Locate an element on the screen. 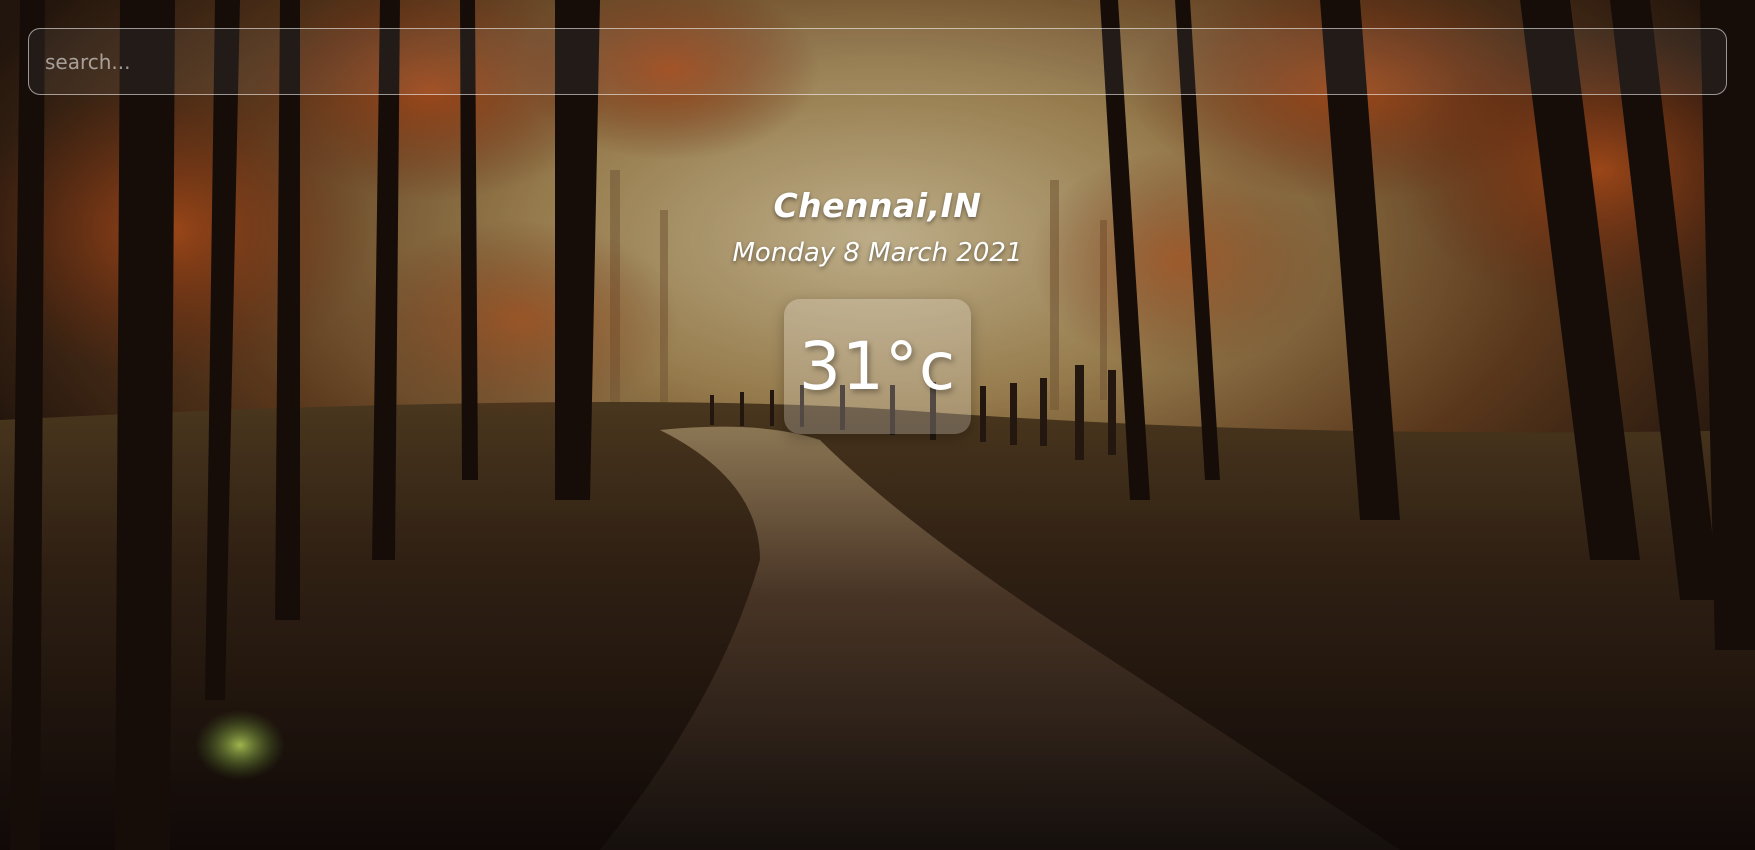  search-bar is located at coordinates (877, 61).